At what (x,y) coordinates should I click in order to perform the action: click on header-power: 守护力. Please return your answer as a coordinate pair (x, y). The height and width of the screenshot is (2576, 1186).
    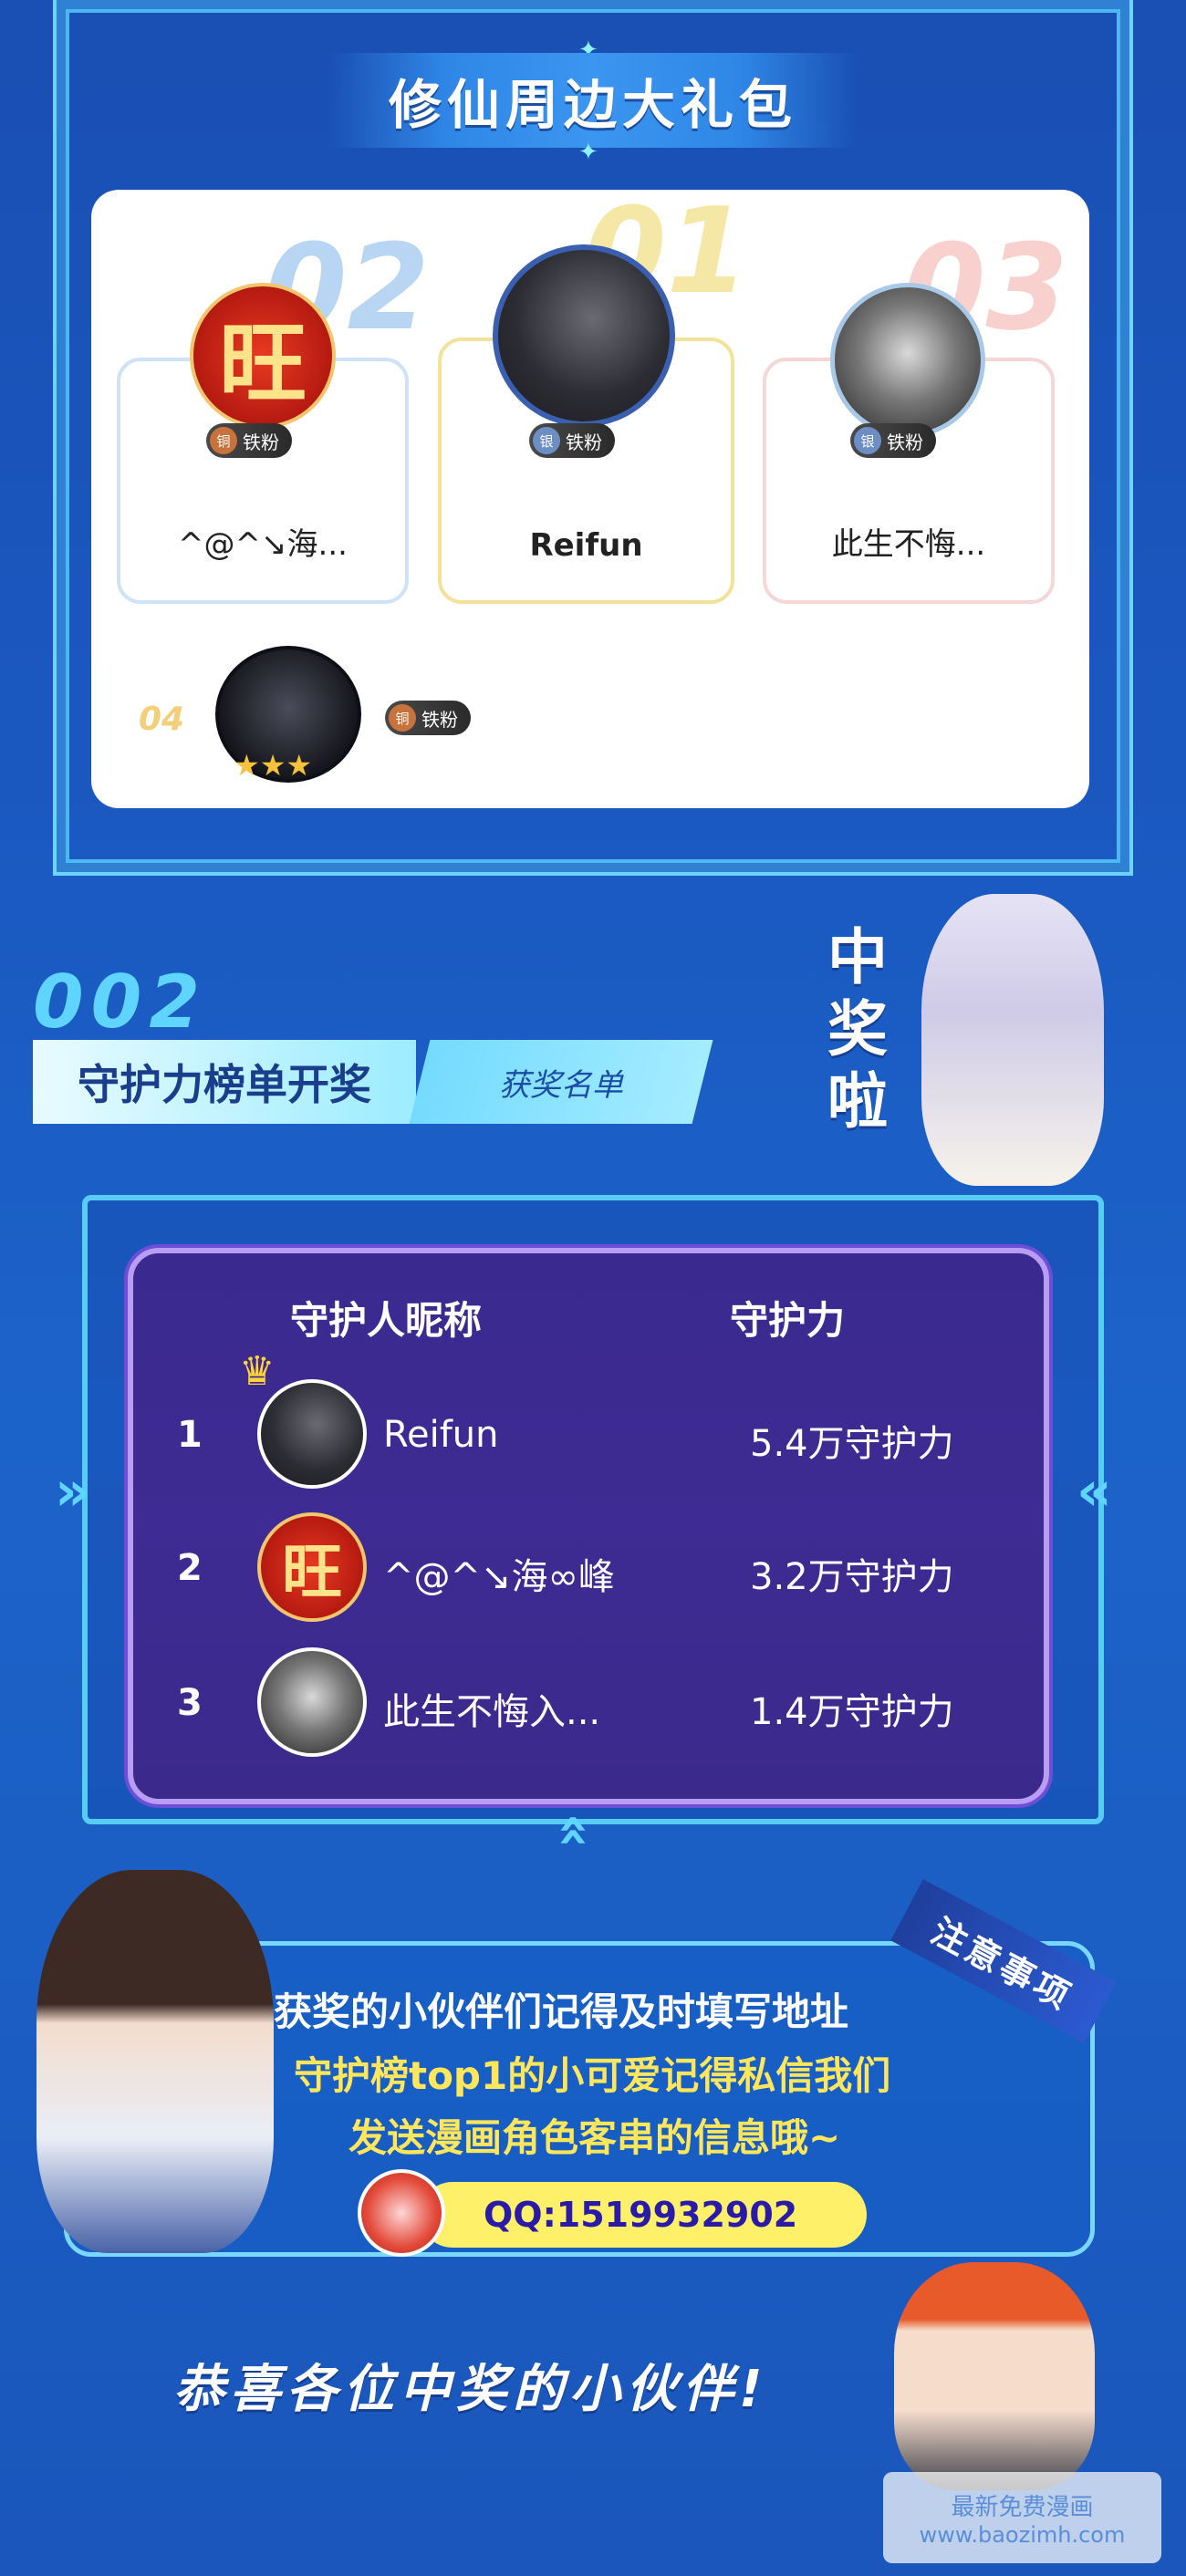
    Looking at the image, I should click on (788, 1320).